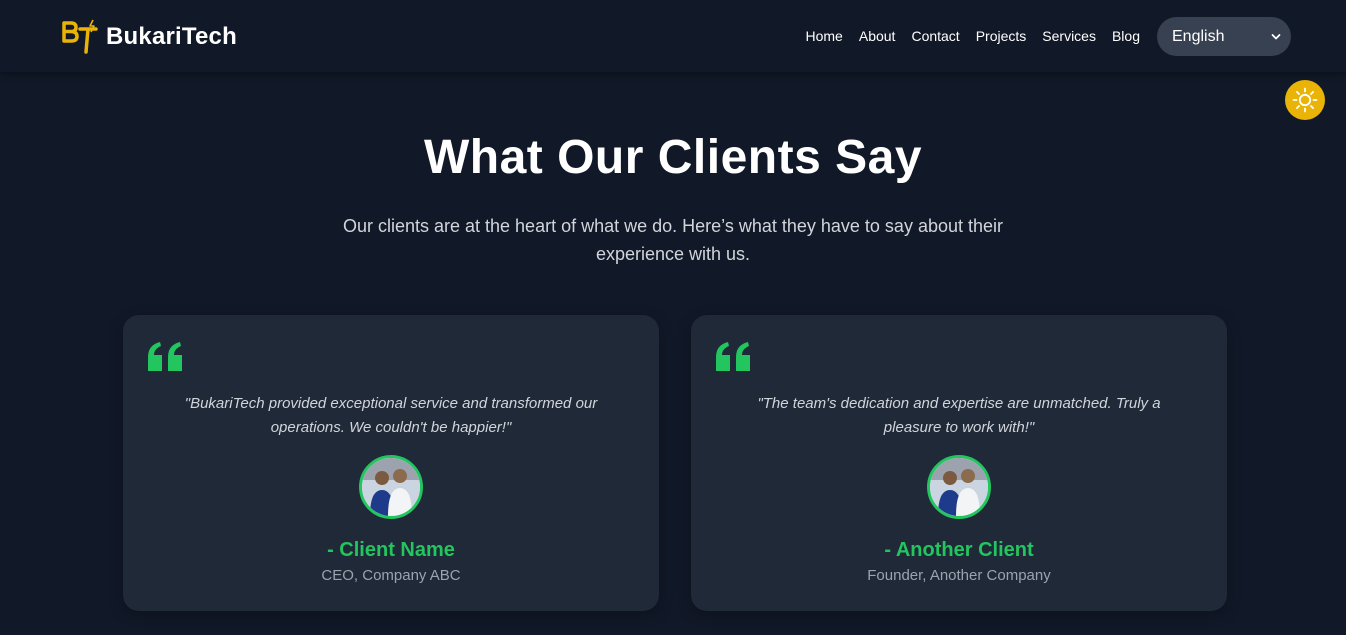 The image size is (1346, 635). I want to click on section-title: What Our Clients Say, so click(673, 157).